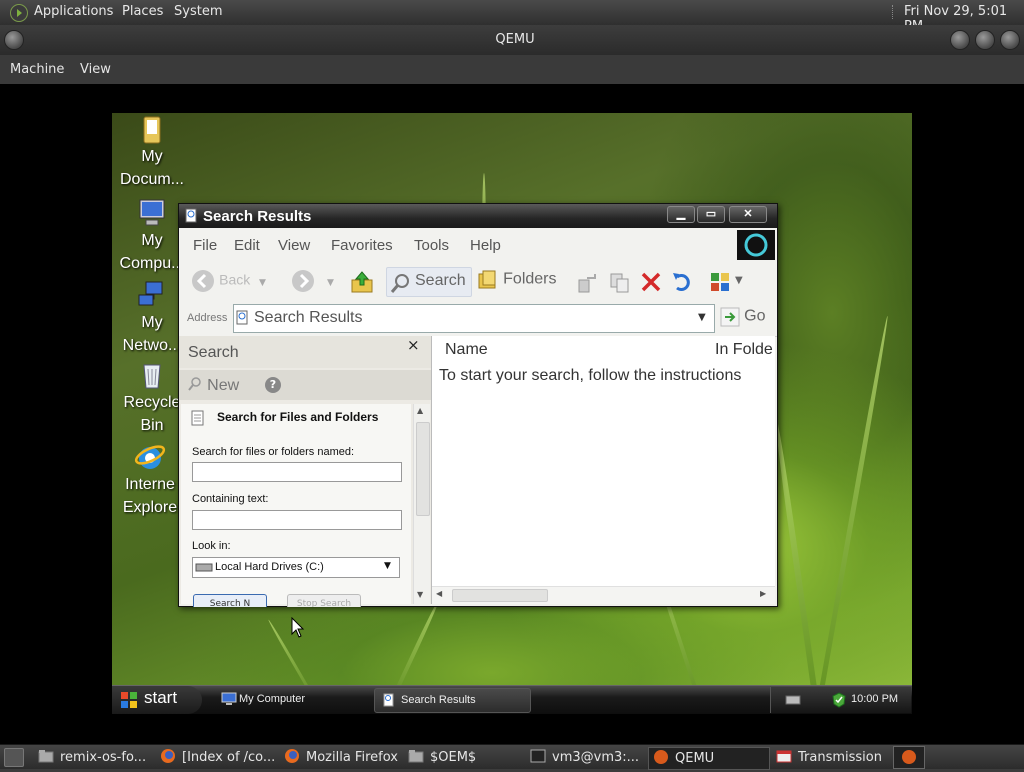 The image size is (1024, 772). I want to click on address-field: Search Results ▼, so click(474, 318).